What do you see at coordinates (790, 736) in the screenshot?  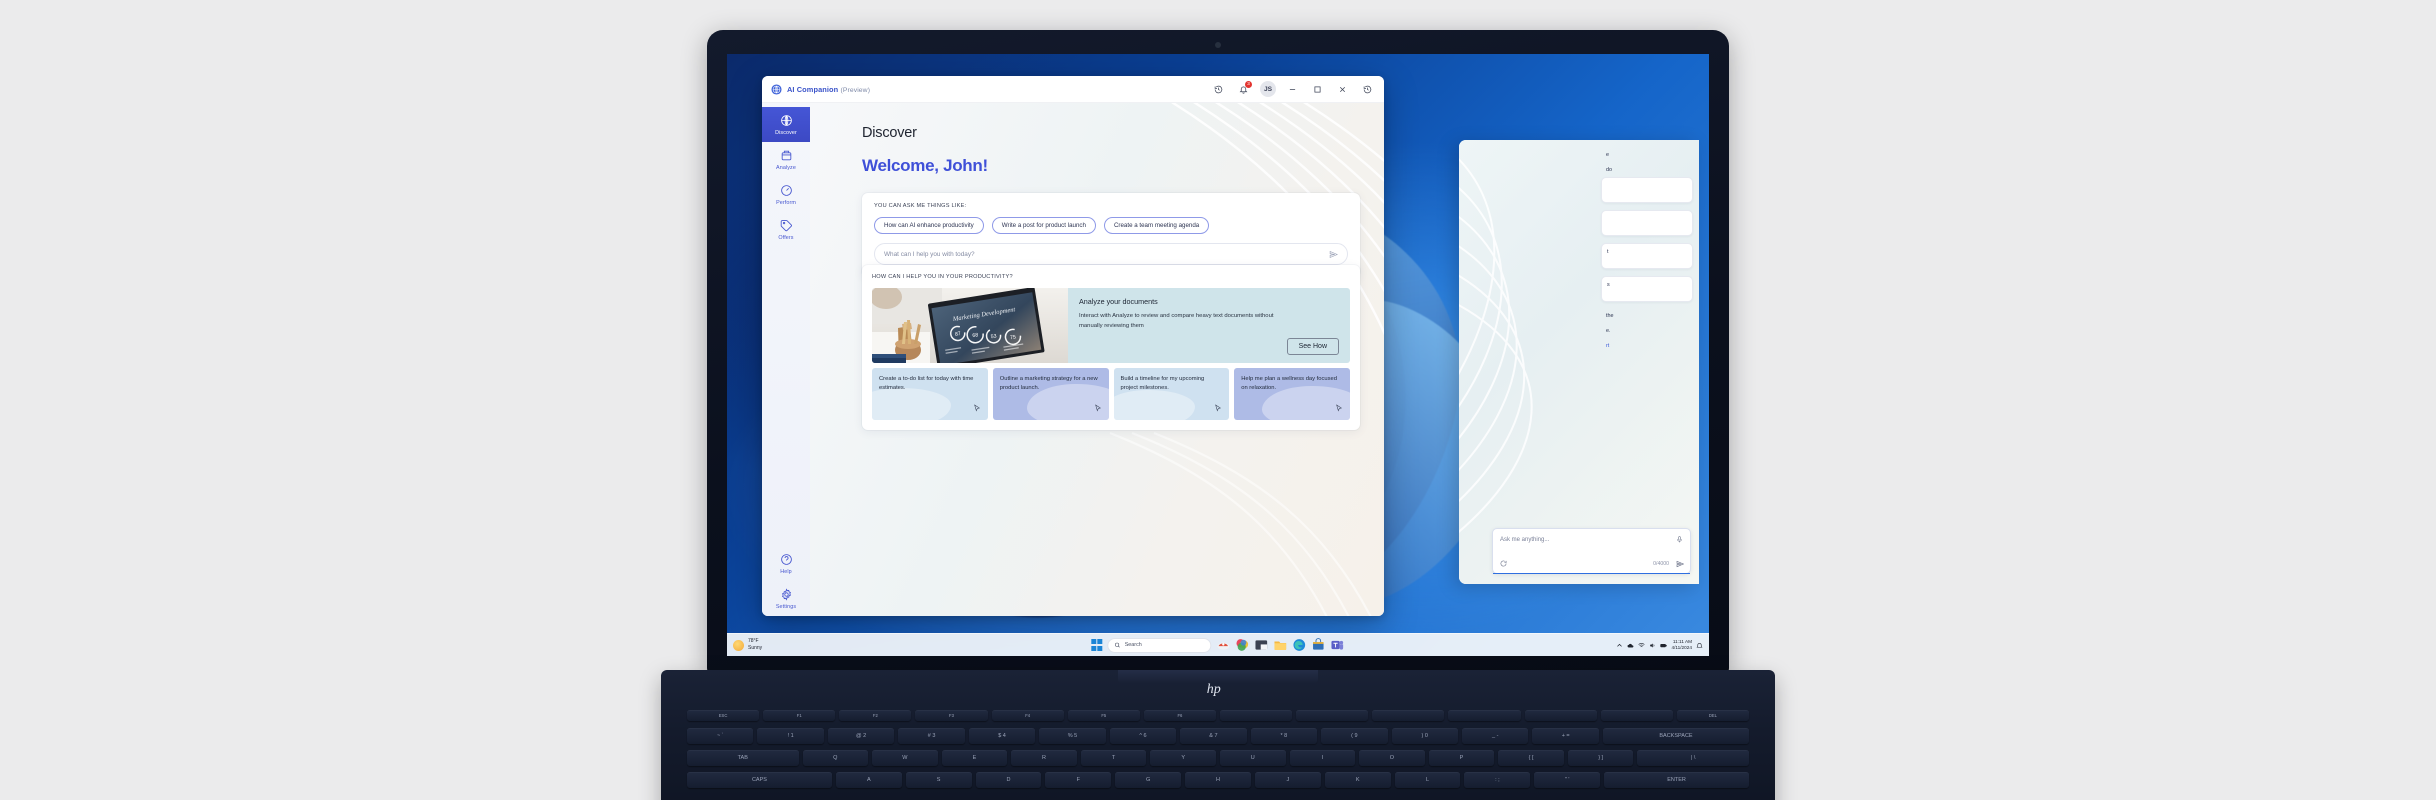 I see `key-1: ! 1` at bounding box center [790, 736].